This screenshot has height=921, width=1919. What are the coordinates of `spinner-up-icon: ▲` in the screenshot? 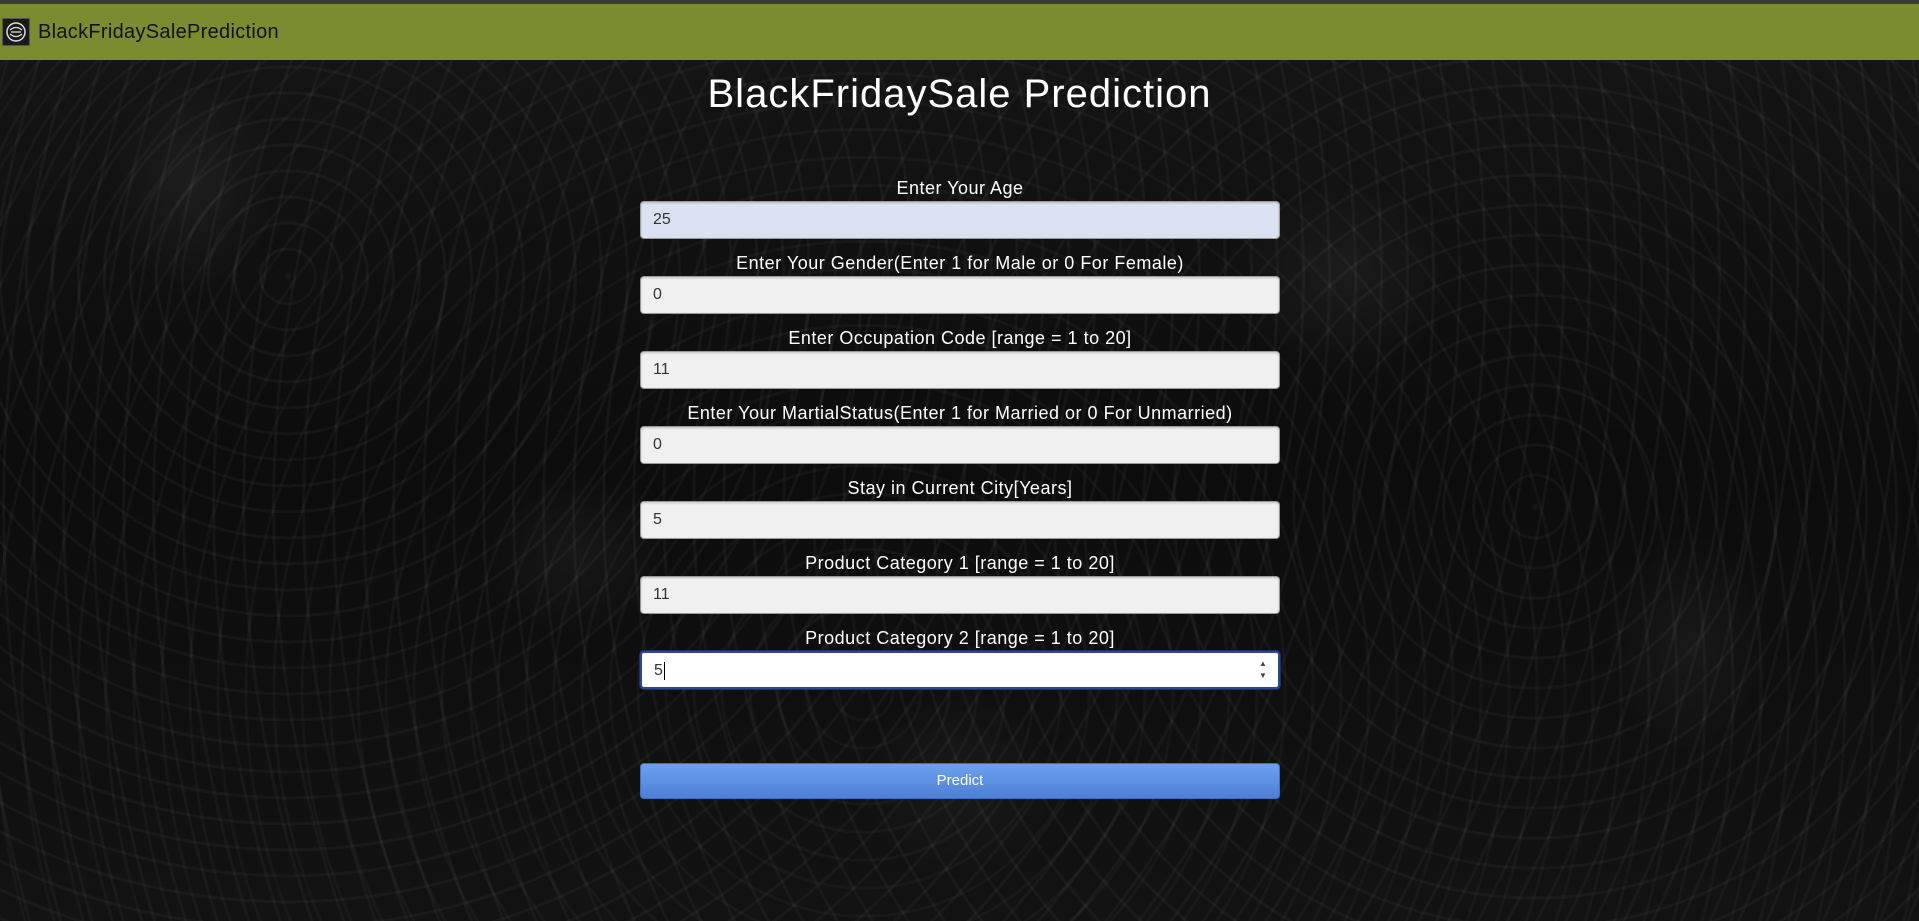 It's located at (1263, 664).